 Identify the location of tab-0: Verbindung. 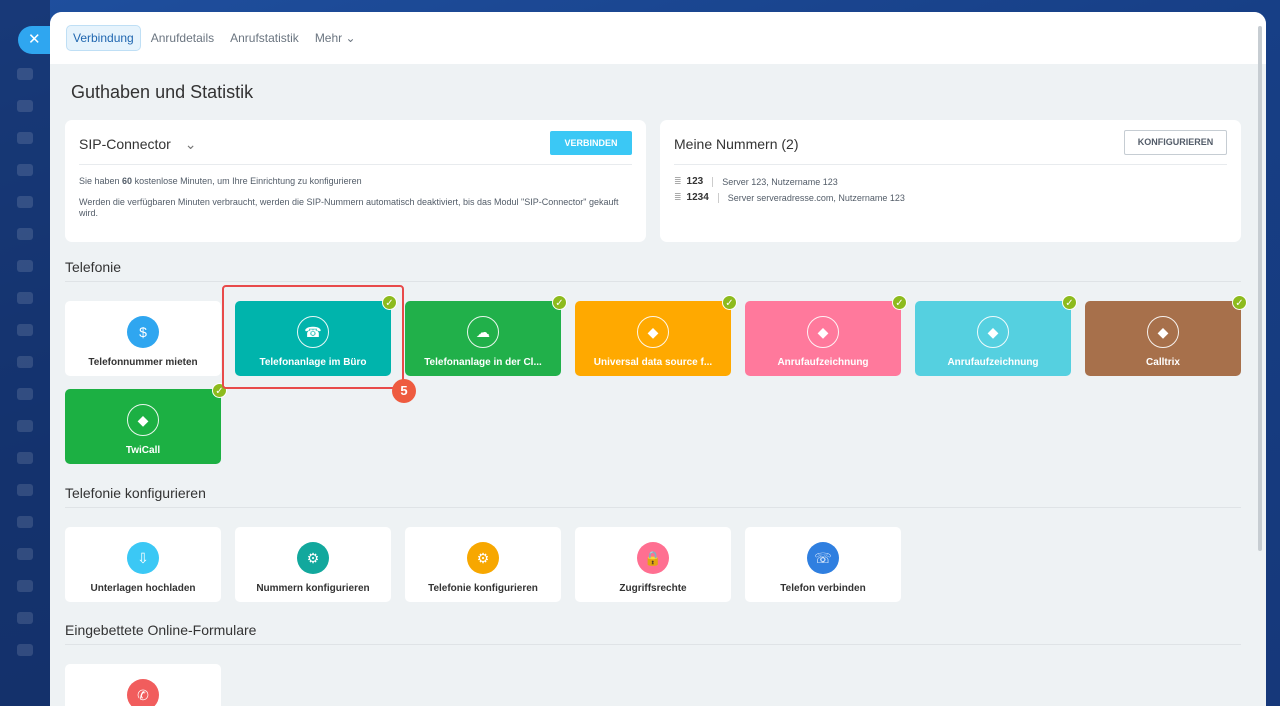
(103, 38).